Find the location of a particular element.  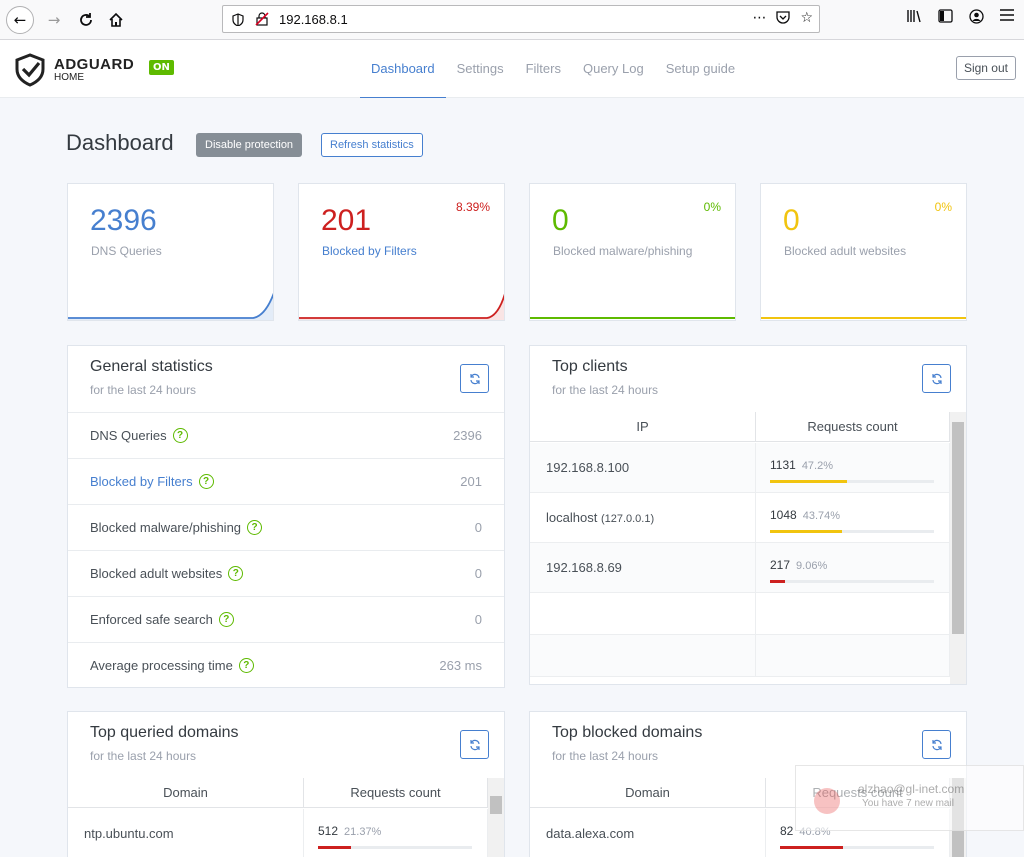

stat-value: 201 is located at coordinates (346, 220).